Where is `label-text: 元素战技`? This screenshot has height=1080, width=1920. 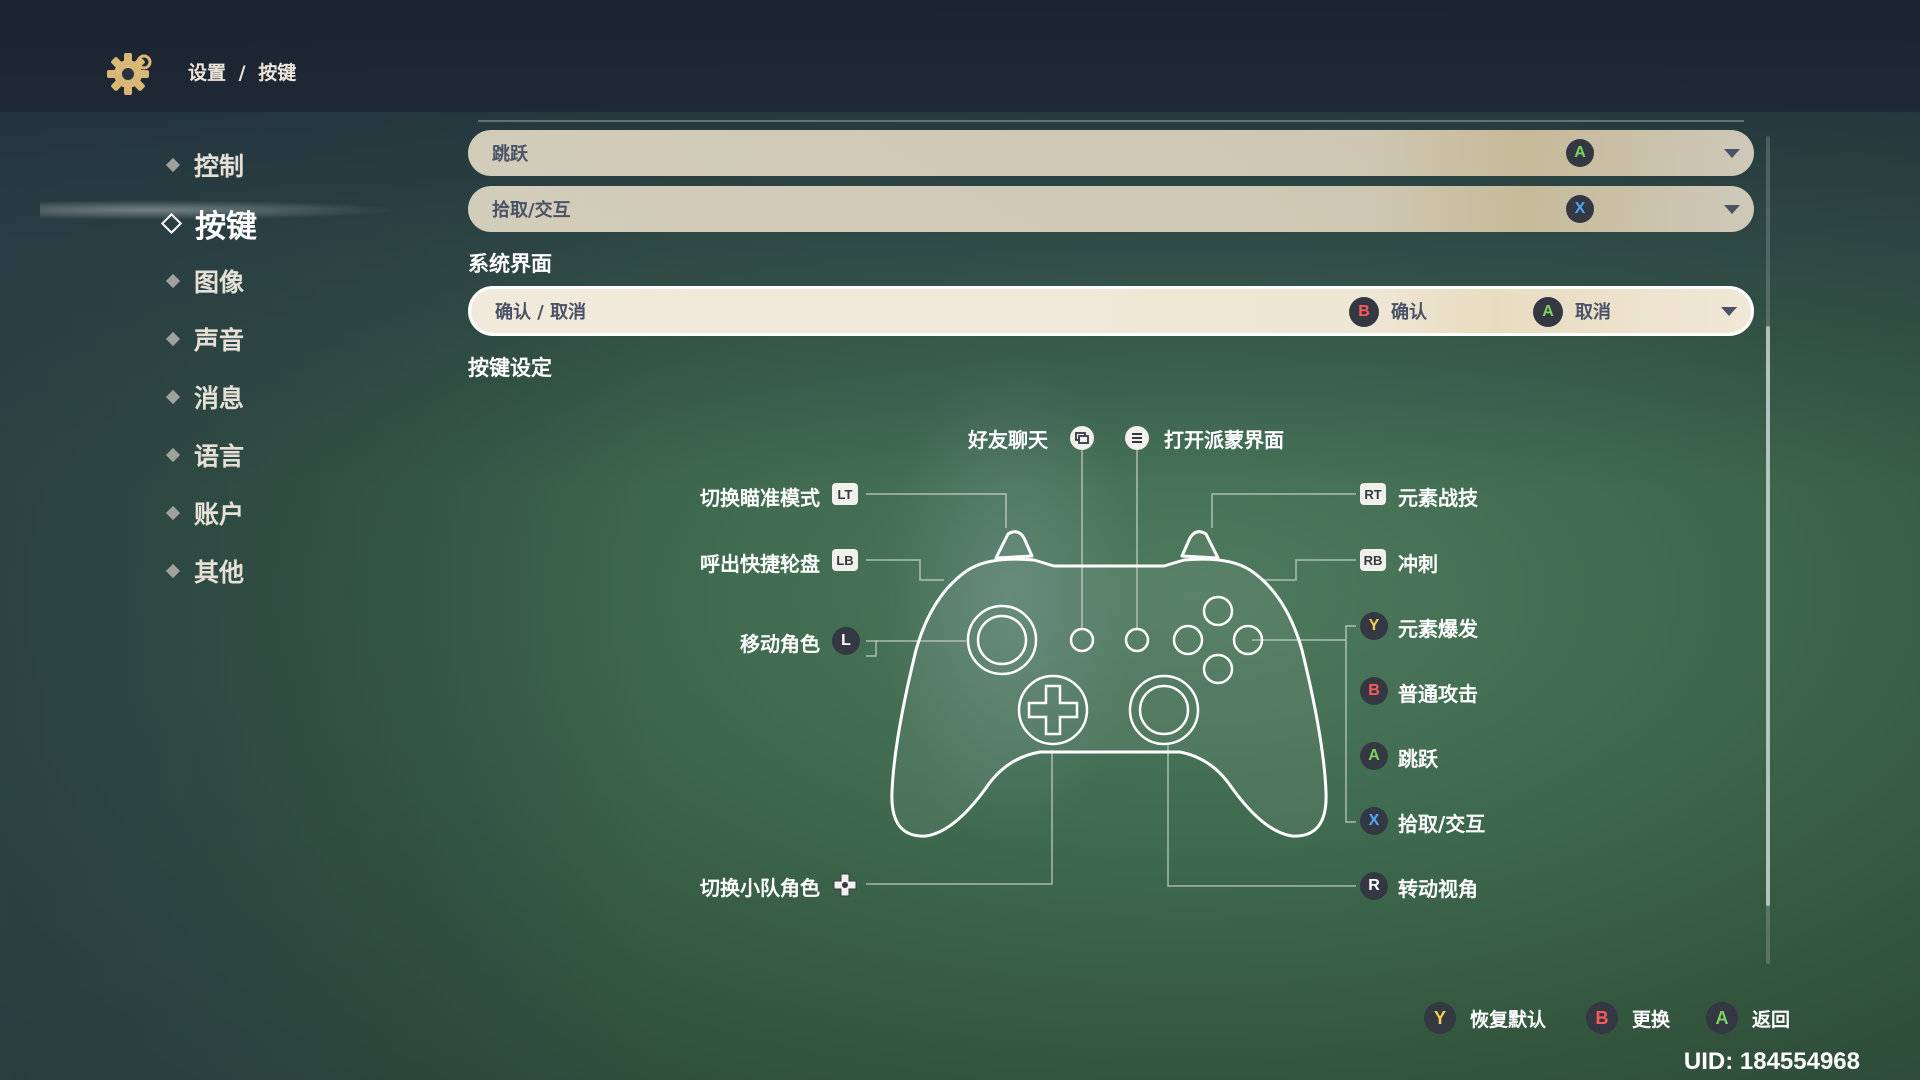 label-text: 元素战技 is located at coordinates (1438, 498).